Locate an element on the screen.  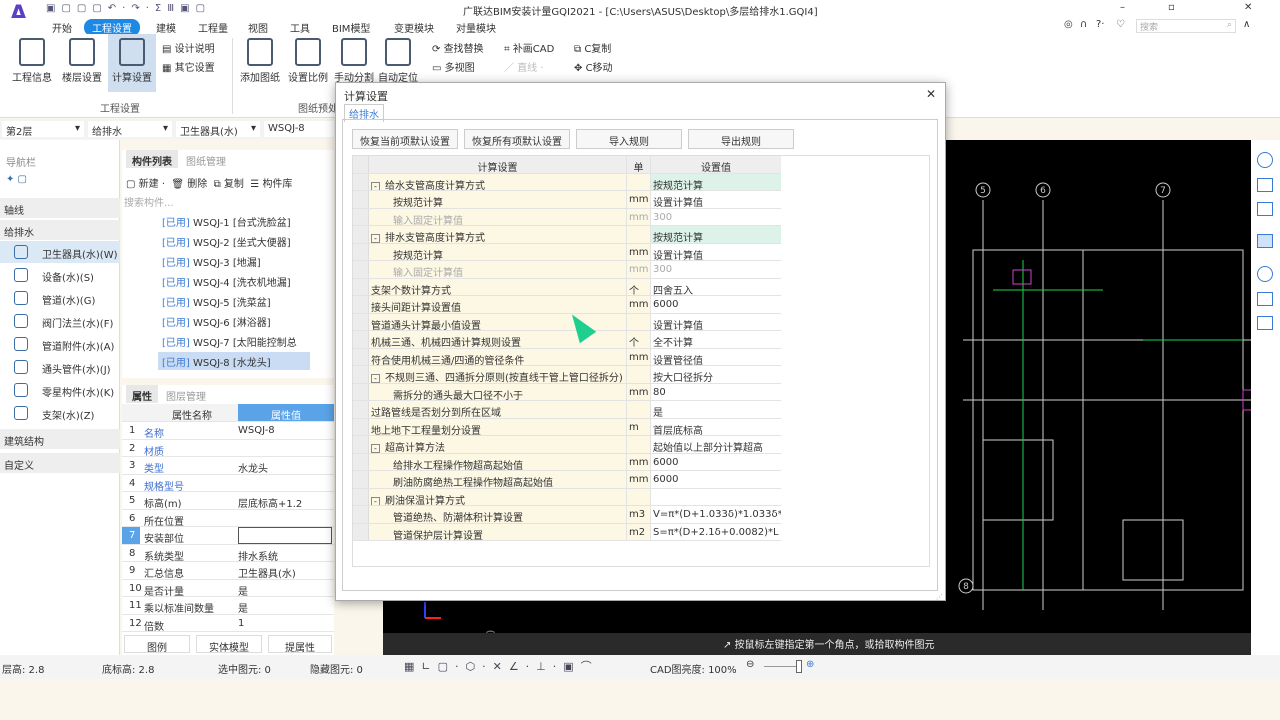
legend-button: 图例 is located at coordinates (157, 644).